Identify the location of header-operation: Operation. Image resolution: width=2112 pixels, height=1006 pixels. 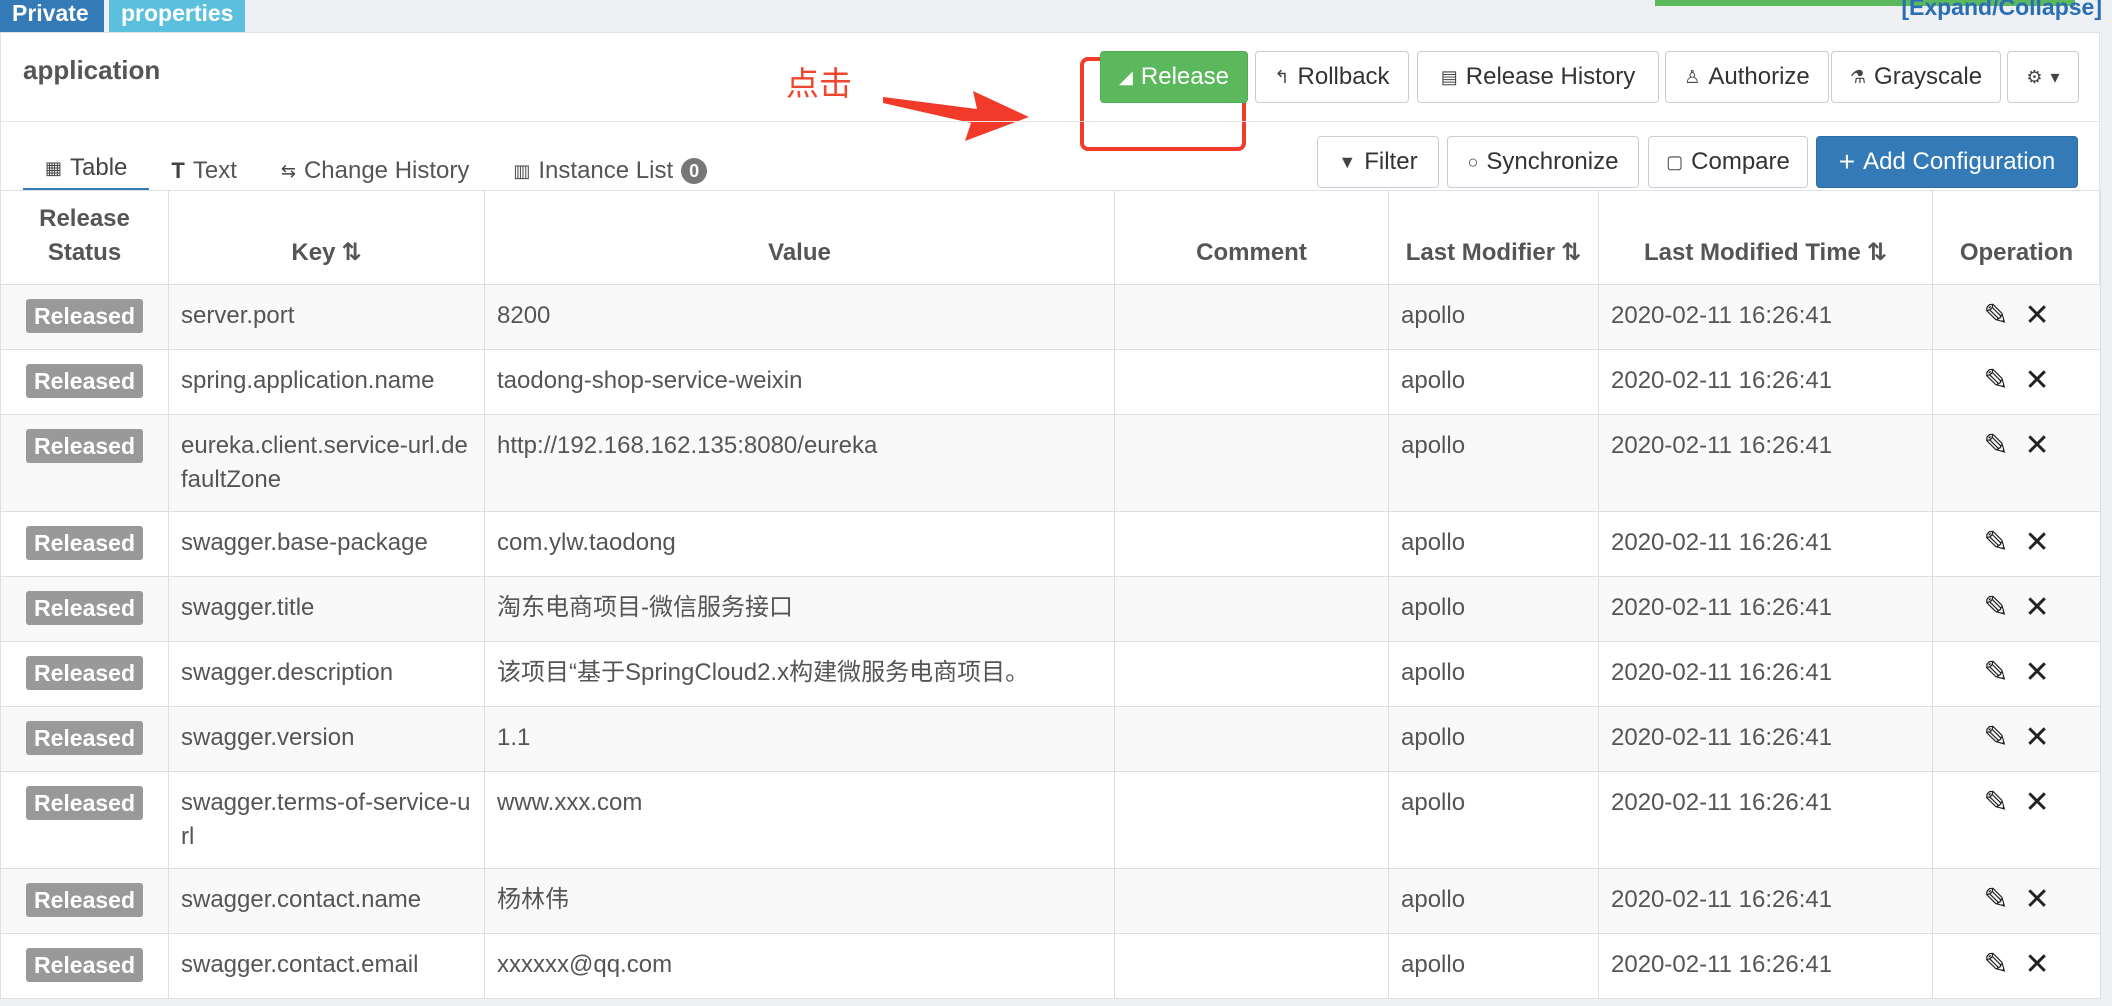
(2016, 237).